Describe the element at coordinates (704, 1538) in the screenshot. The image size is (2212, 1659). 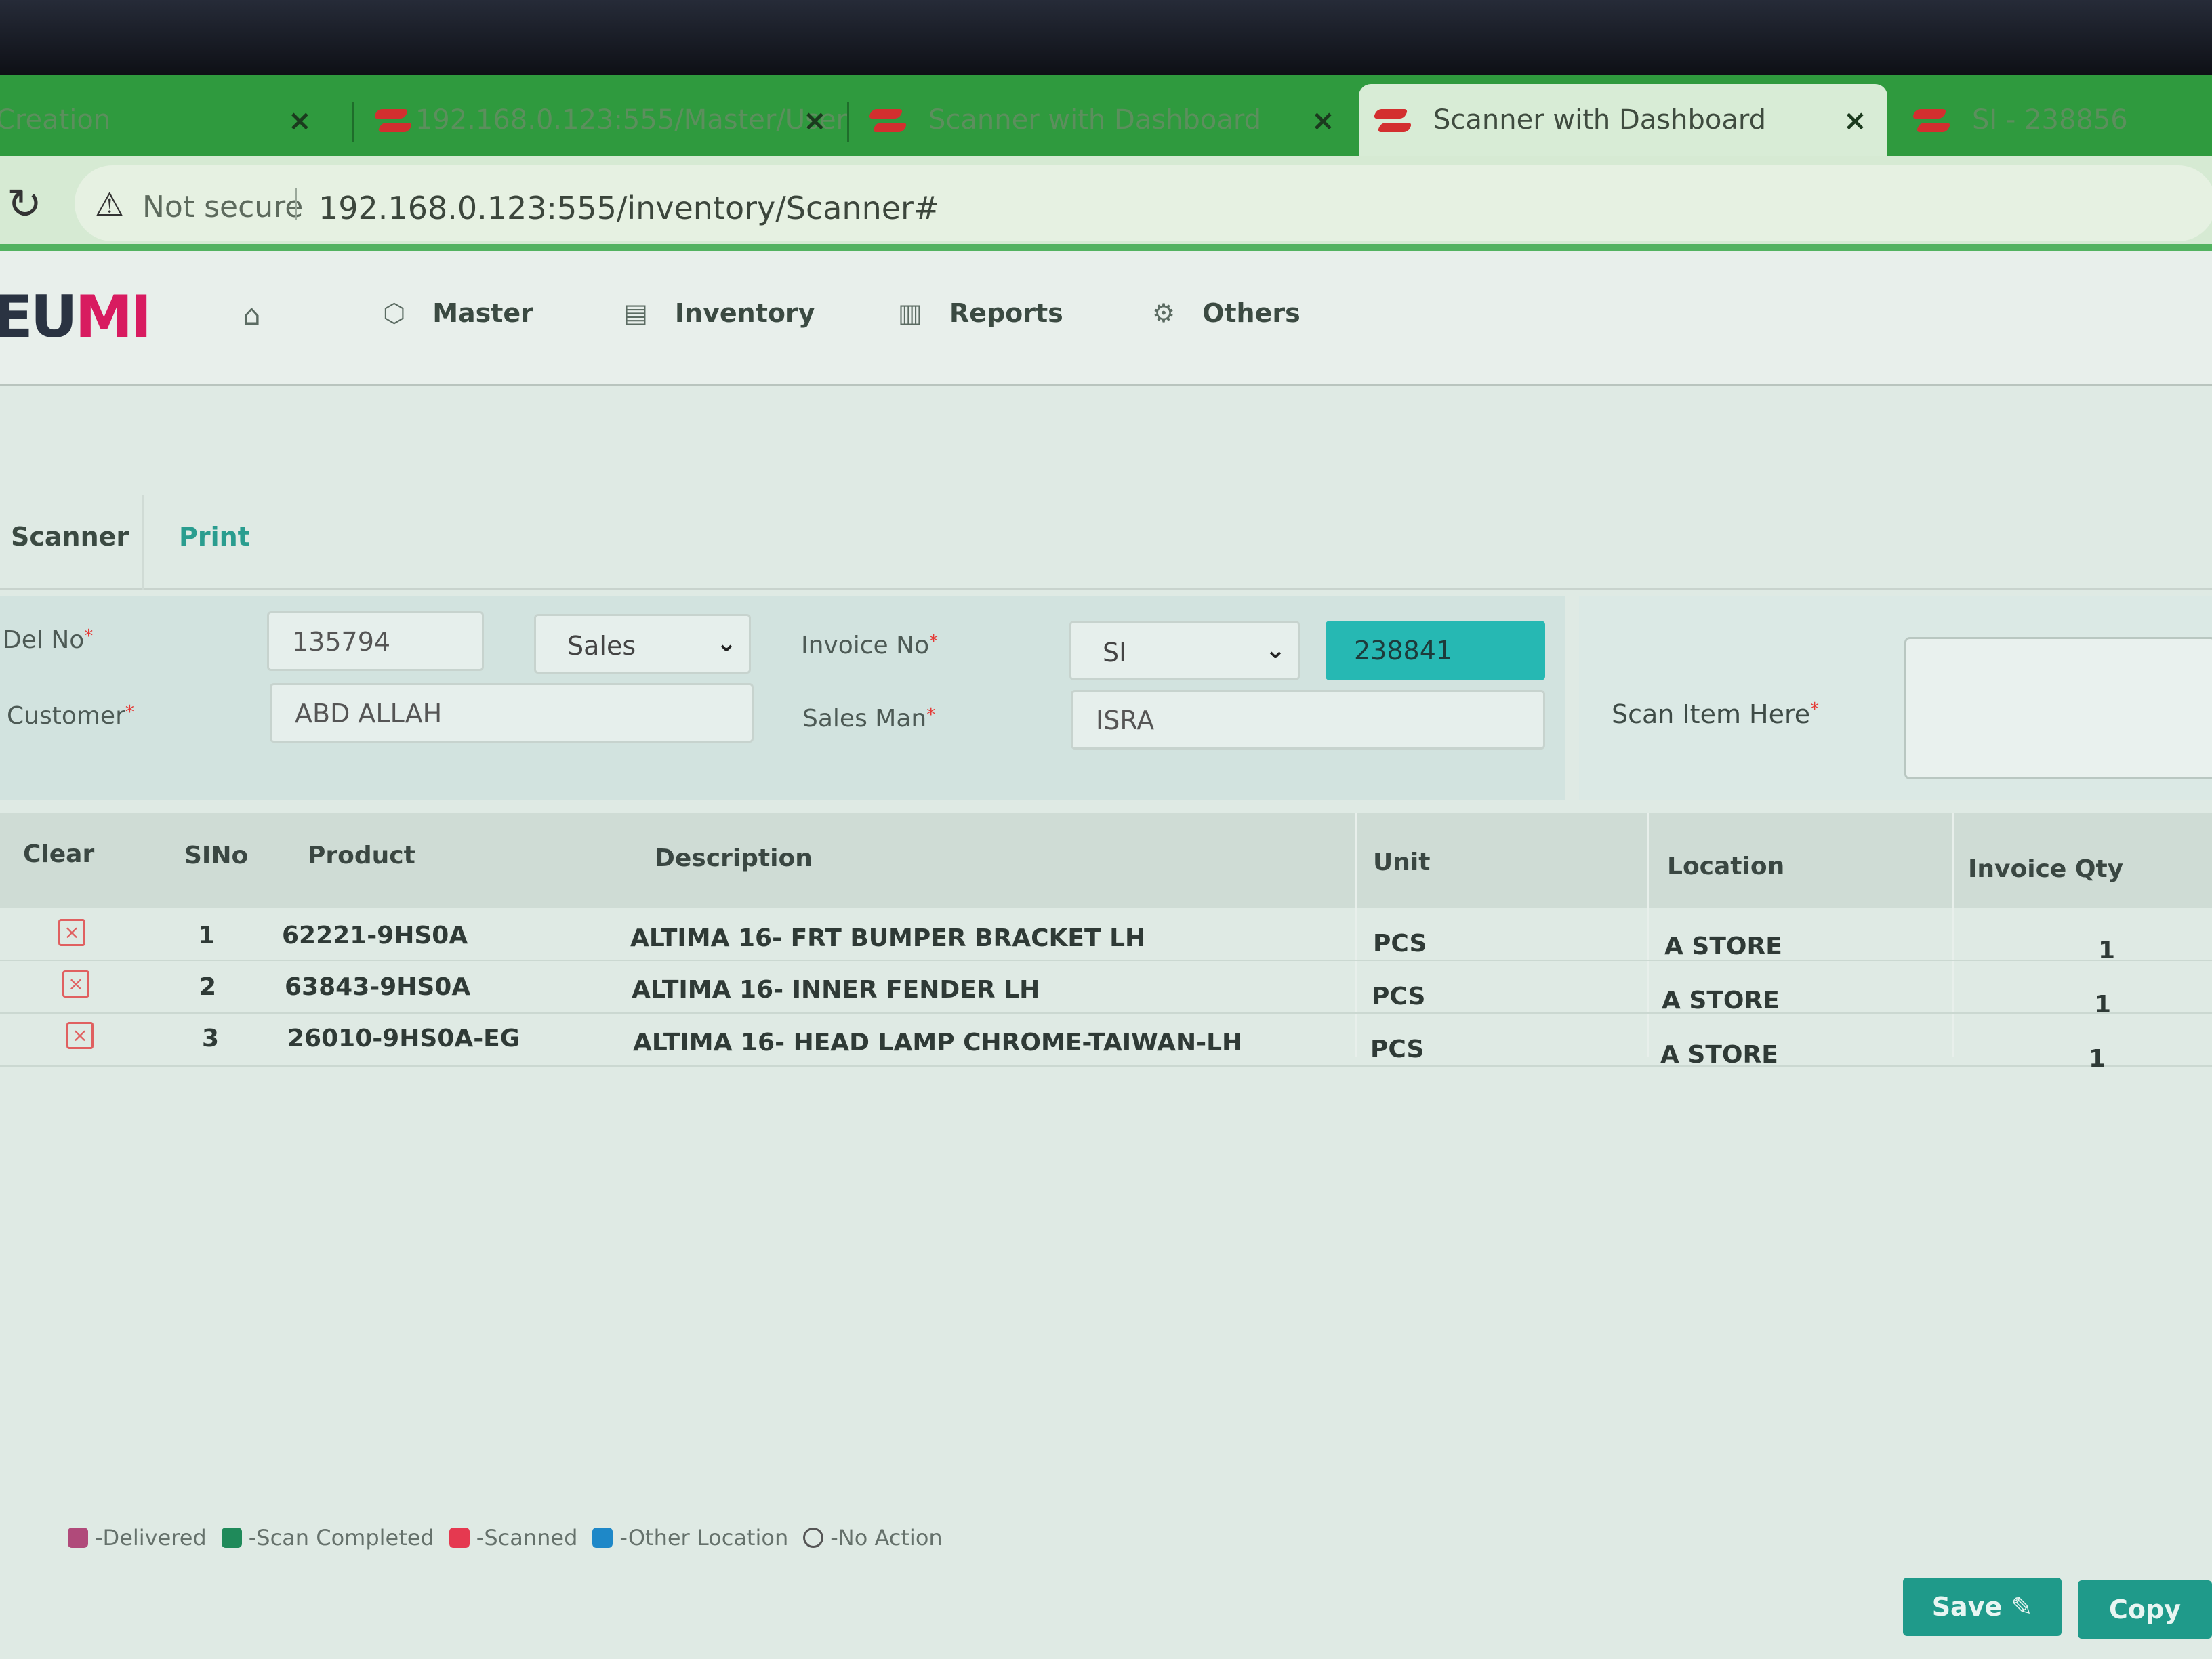
I see `legend-label: -Other Location` at that location.